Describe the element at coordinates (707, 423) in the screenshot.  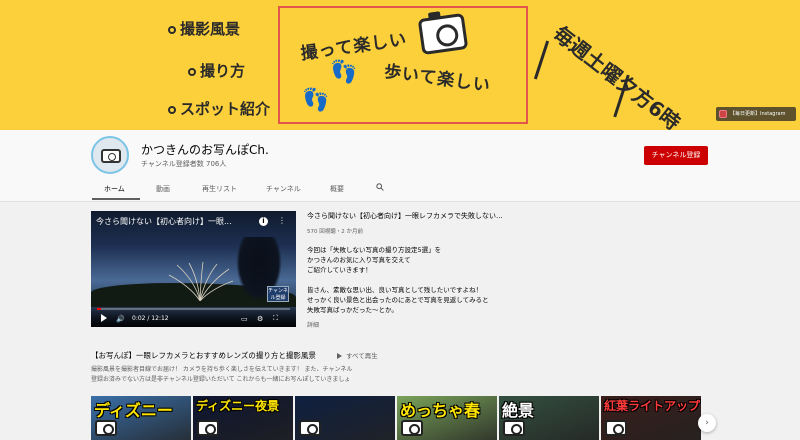
I see `chevron-right-icon: ›` at that location.